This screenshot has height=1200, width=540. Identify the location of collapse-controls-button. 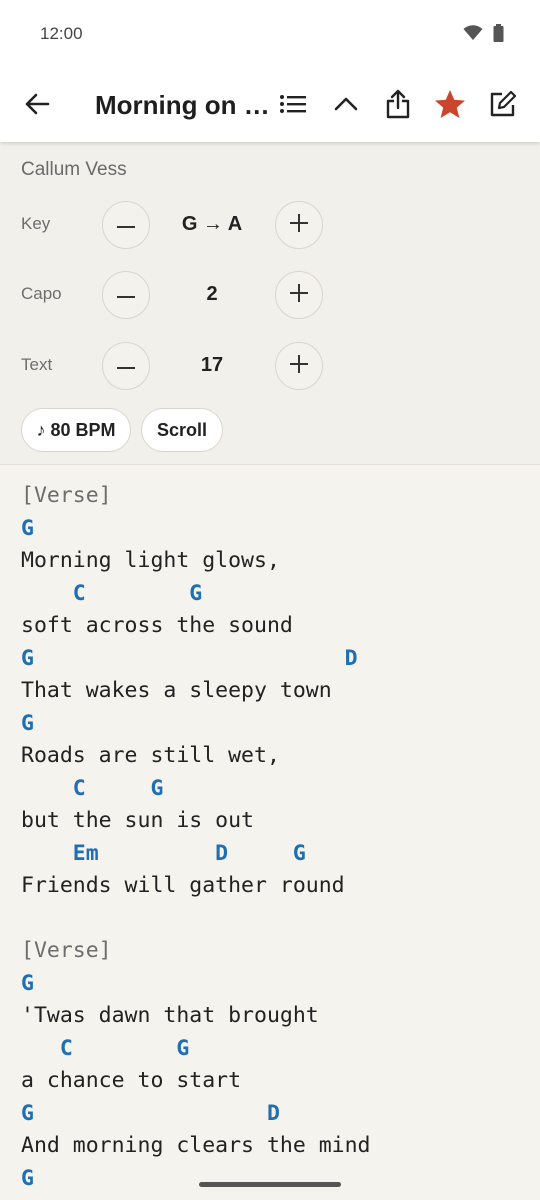
(346, 106).